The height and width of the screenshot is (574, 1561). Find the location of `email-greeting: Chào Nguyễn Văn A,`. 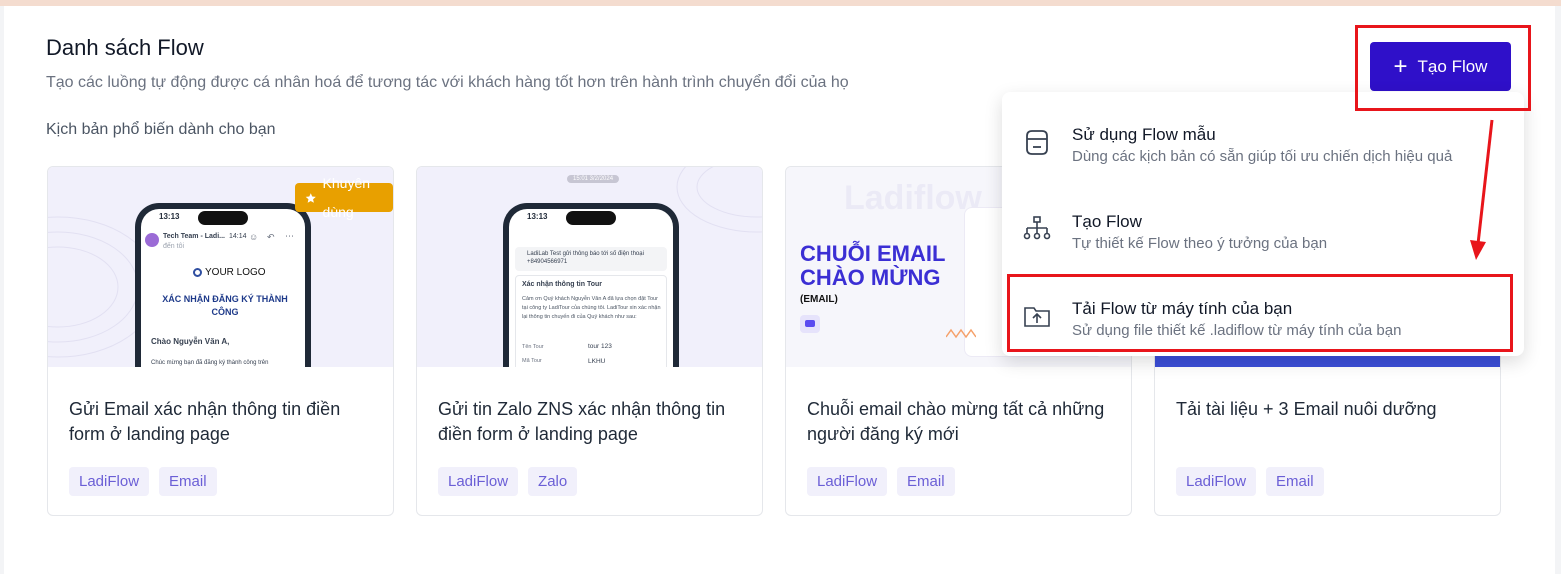

email-greeting: Chào Nguyễn Văn A, is located at coordinates (190, 341).